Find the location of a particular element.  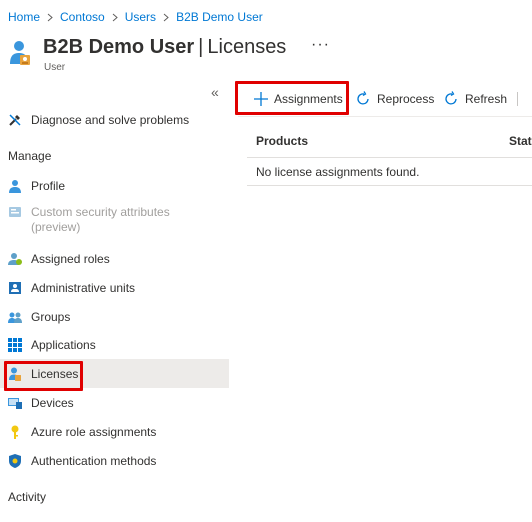

page-title-name: B2B Demo User is located at coordinates (119, 47).